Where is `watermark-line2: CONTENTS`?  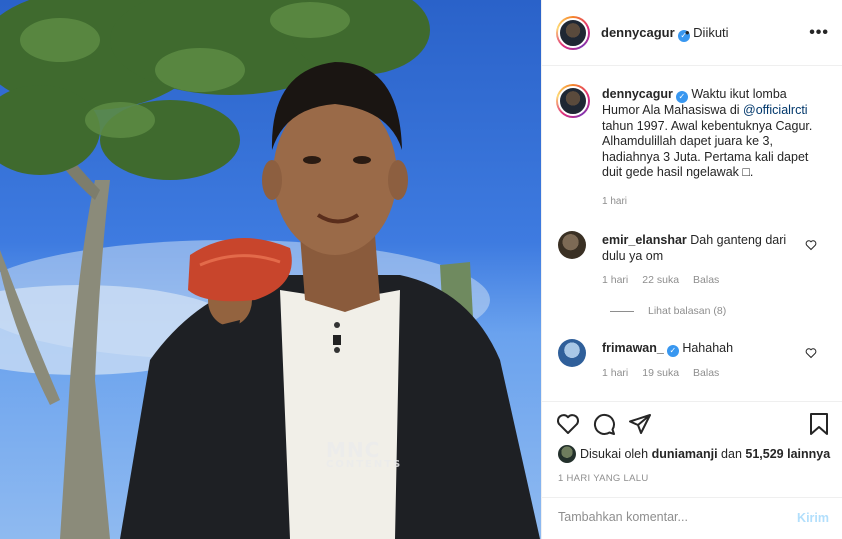 watermark-line2: CONTENTS is located at coordinates (364, 464).